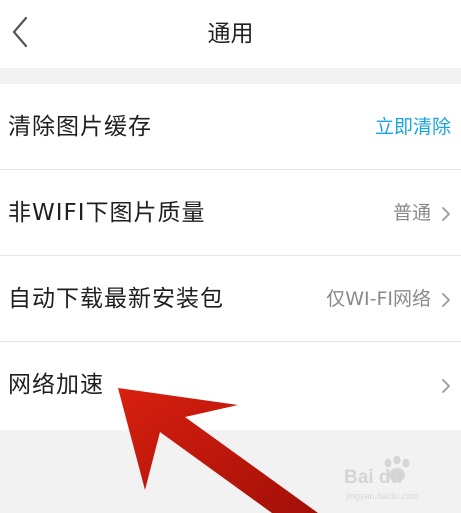  Describe the element at coordinates (56, 385) in the screenshot. I see `row-label: 网络加速` at that location.